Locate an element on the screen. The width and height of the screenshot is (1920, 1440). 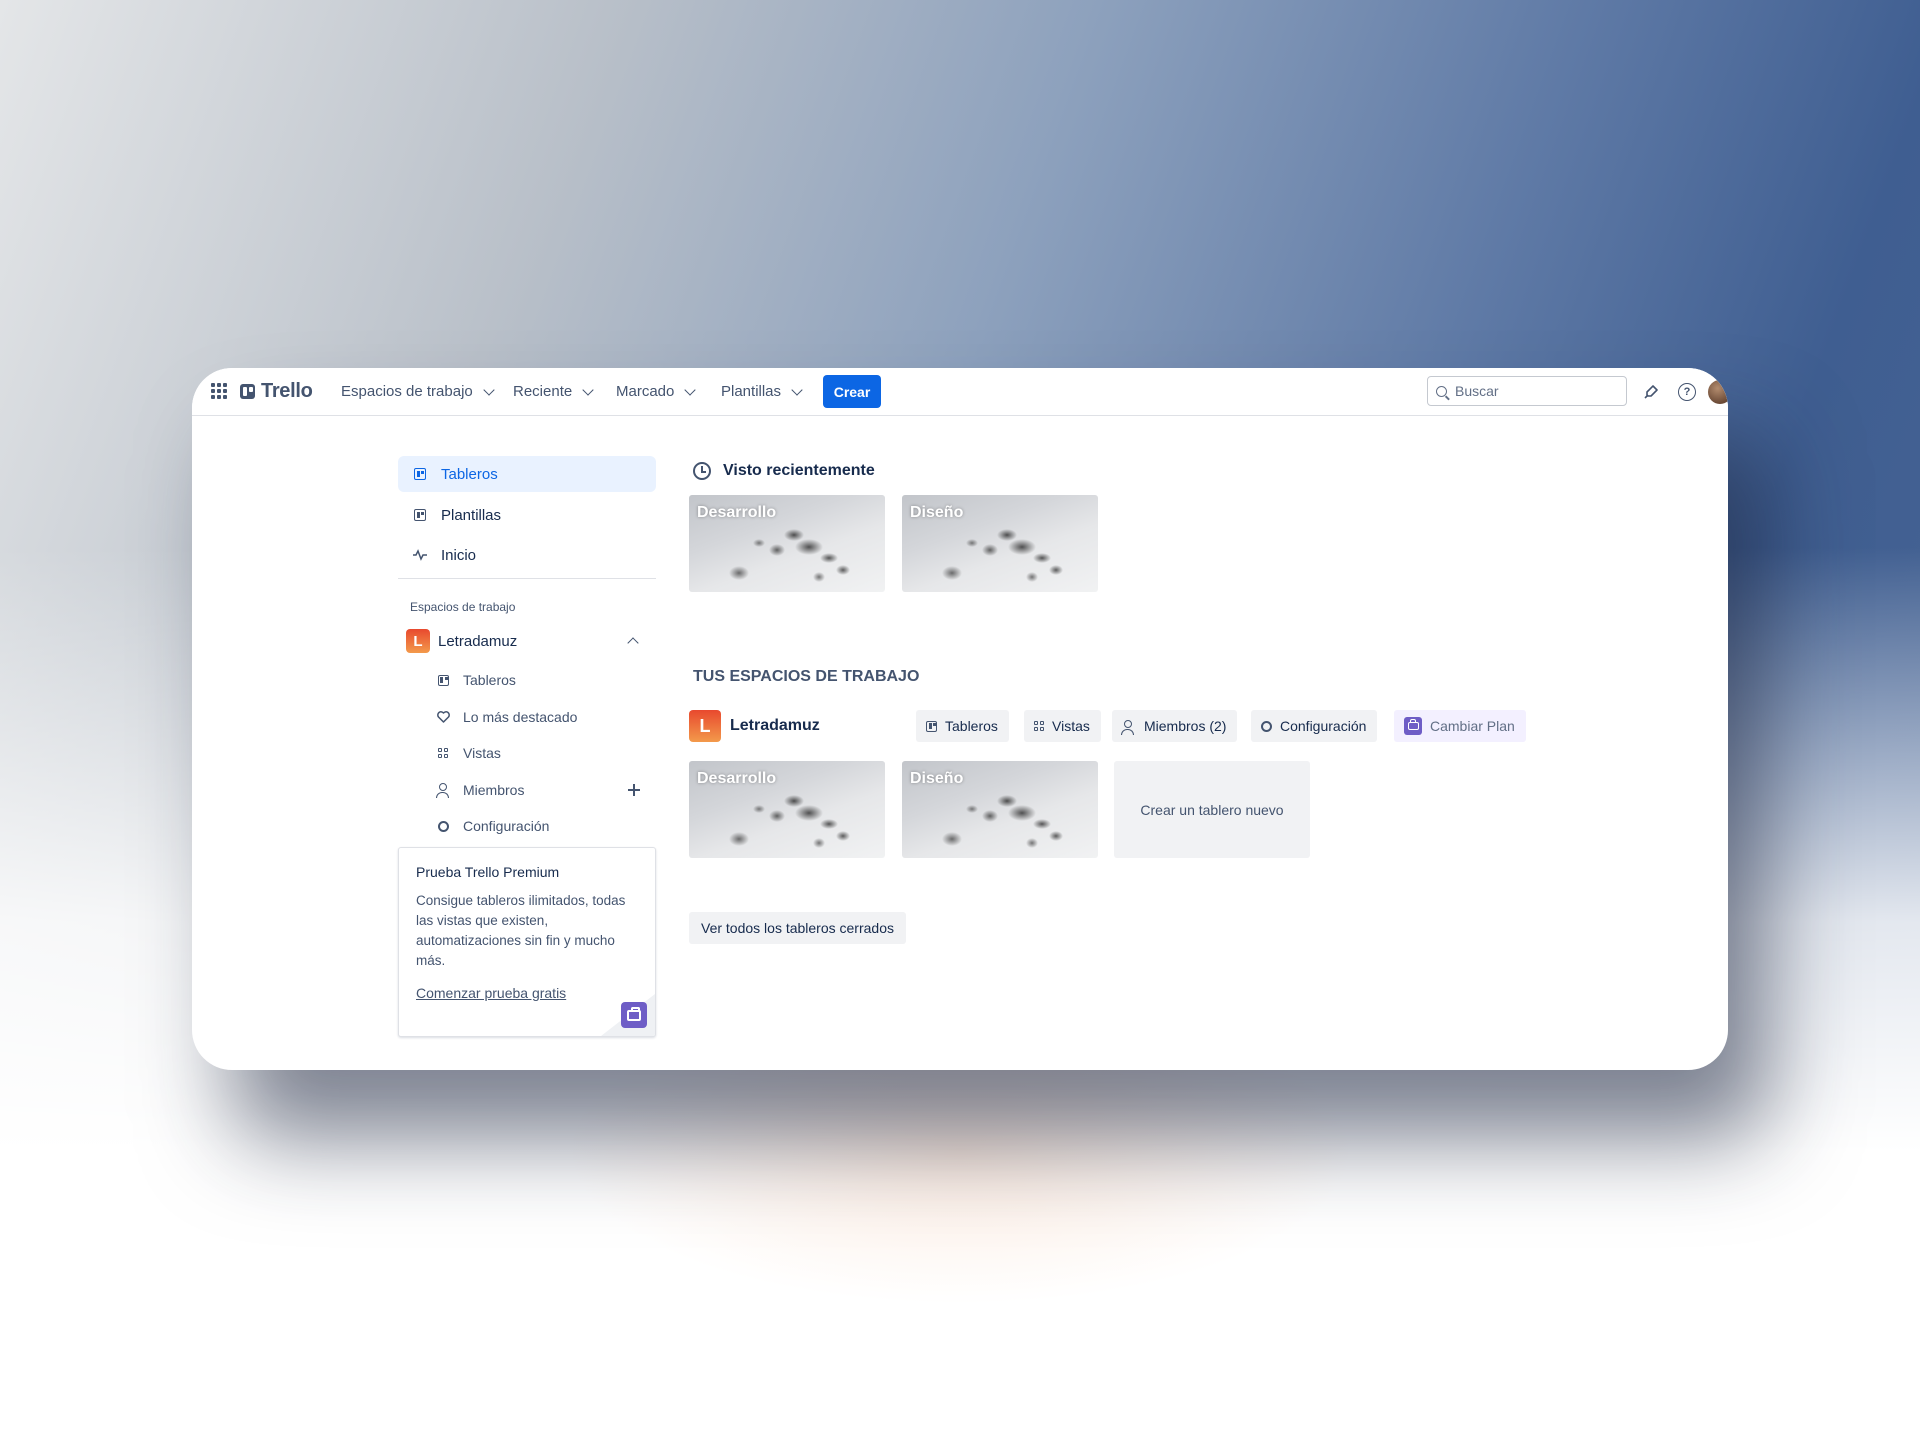
start-free-trial-link: Comenzar prueba gratis is located at coordinates (491, 993).